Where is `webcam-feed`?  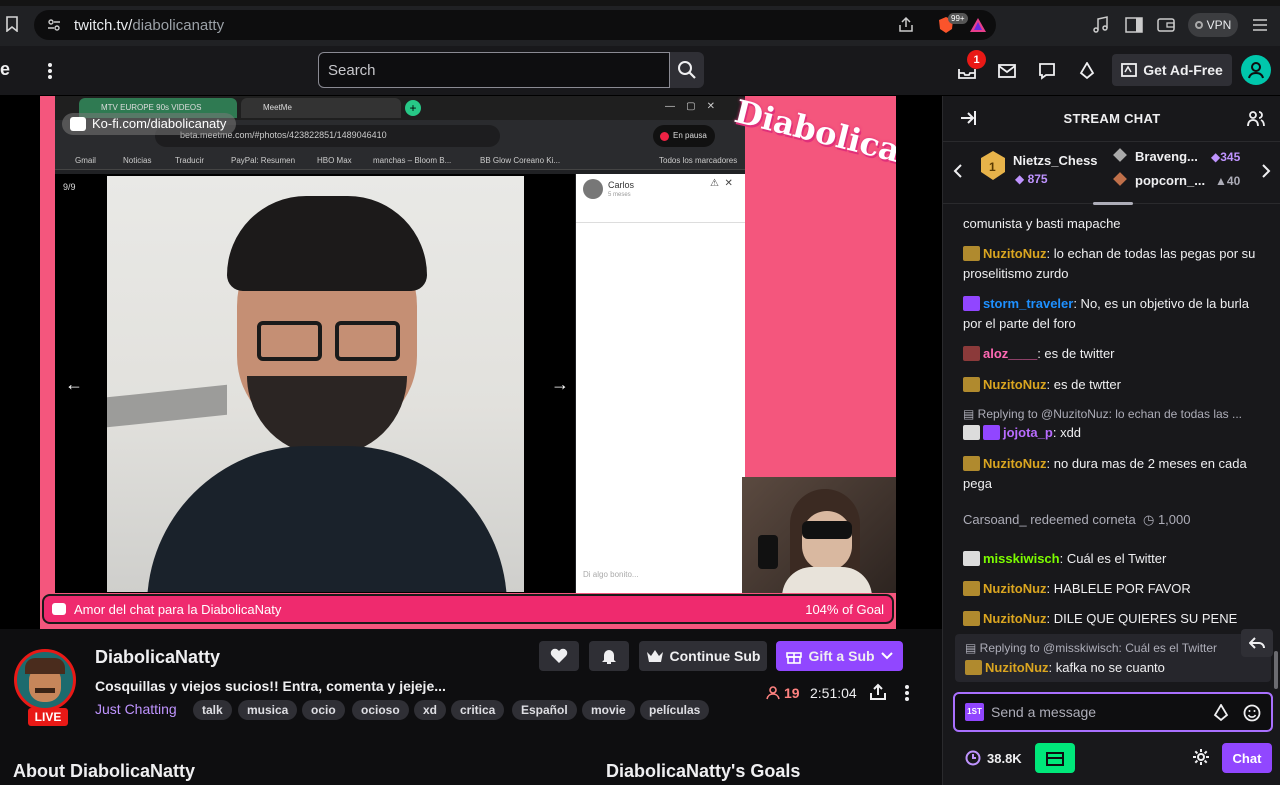 webcam-feed is located at coordinates (819, 535).